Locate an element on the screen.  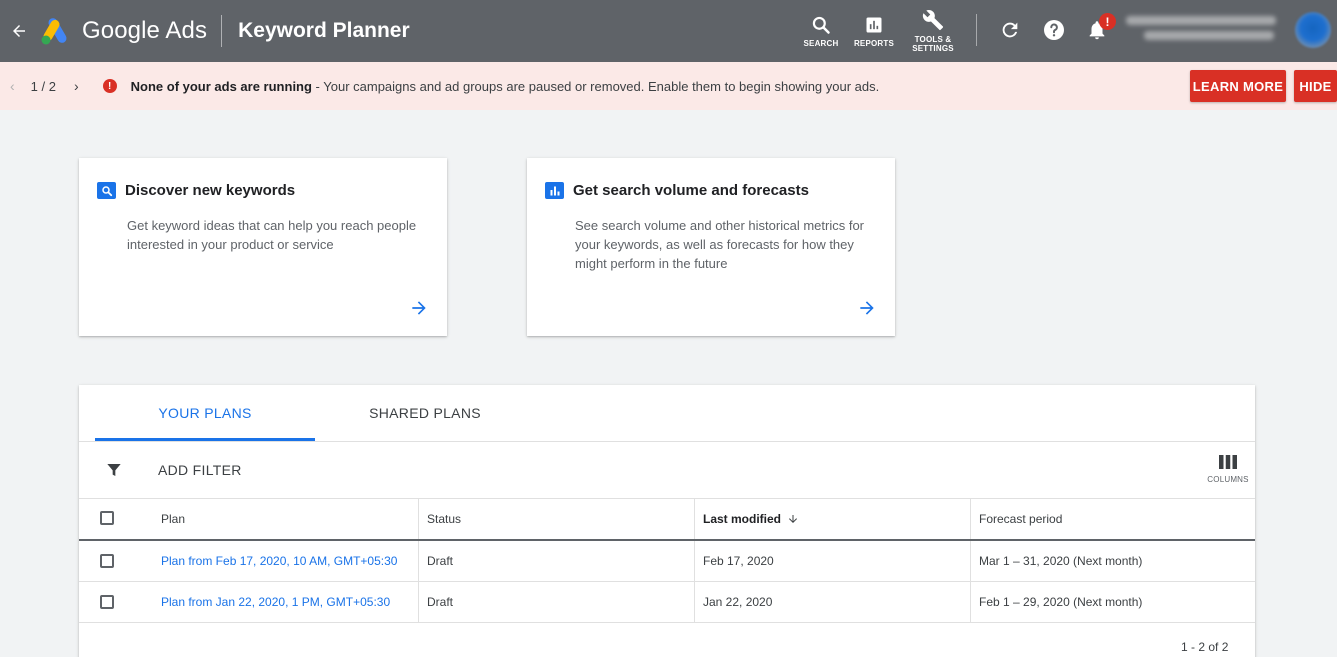
card-title: Discover new keywords is located at coordinates (210, 190).